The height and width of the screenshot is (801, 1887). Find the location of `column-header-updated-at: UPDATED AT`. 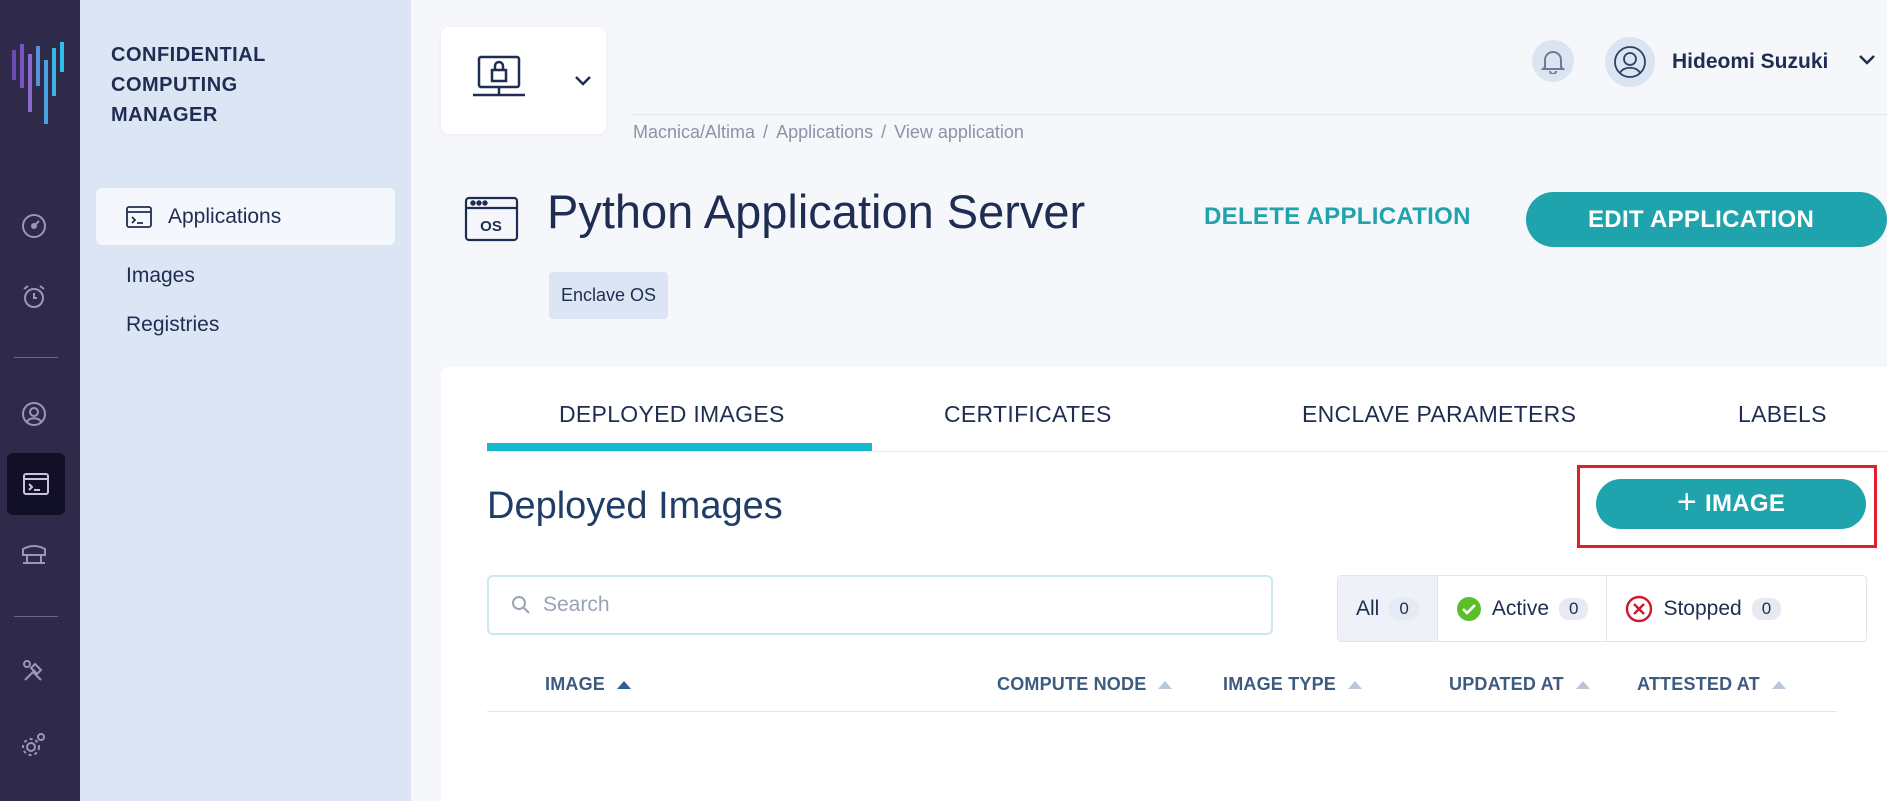

column-header-updated-at: UPDATED AT is located at coordinates (1519, 684).